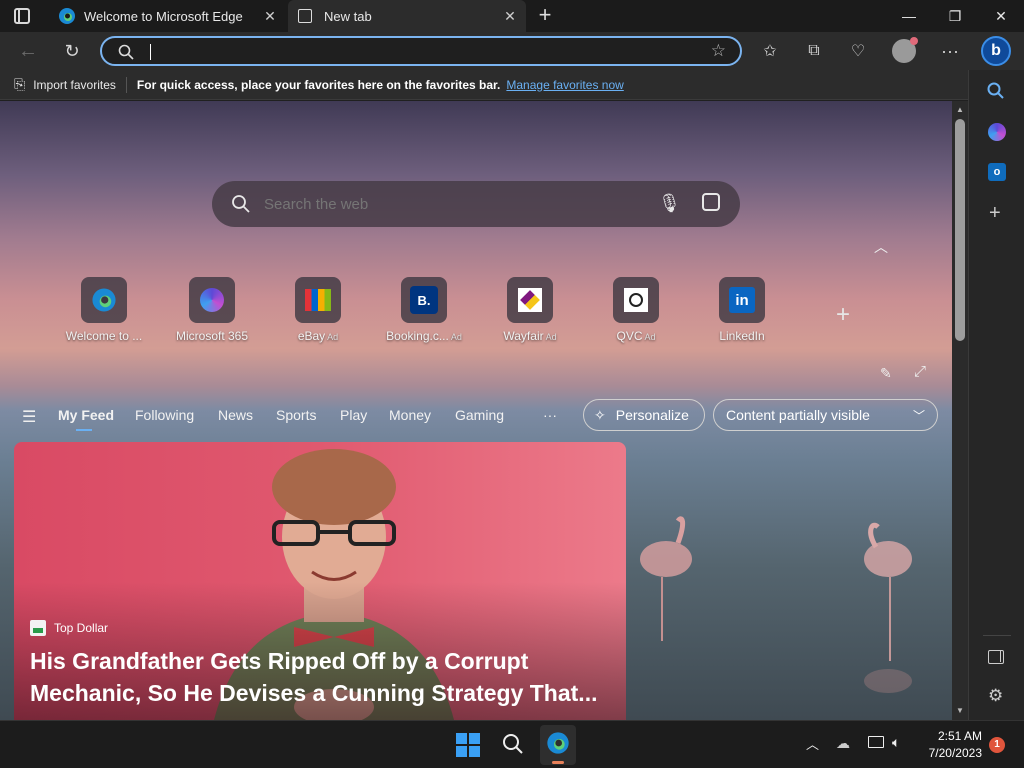 This screenshot has height=768, width=1024. I want to click on favorite-star-icon: ☆, so click(718, 51).